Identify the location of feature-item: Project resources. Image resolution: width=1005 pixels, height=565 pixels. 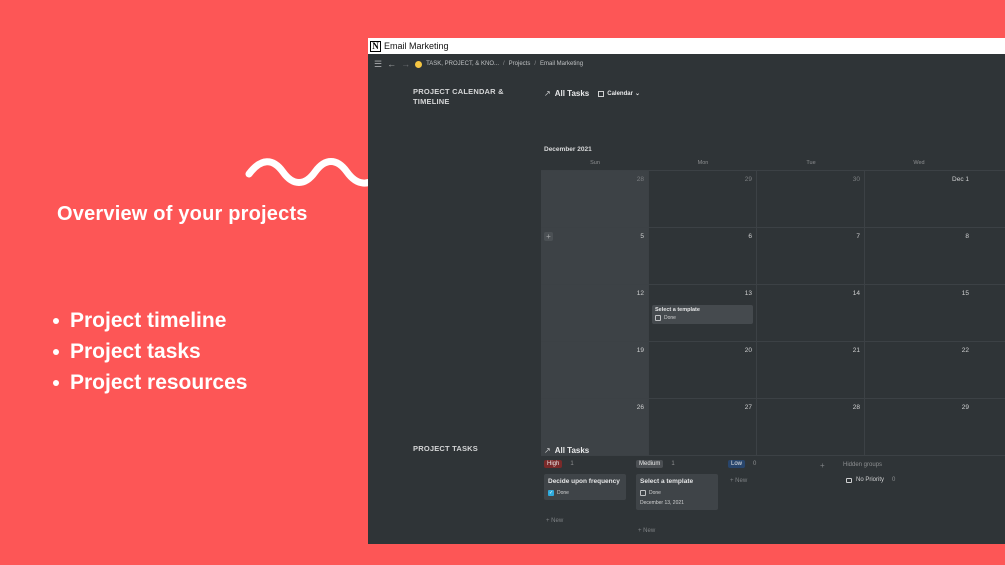
(150, 382).